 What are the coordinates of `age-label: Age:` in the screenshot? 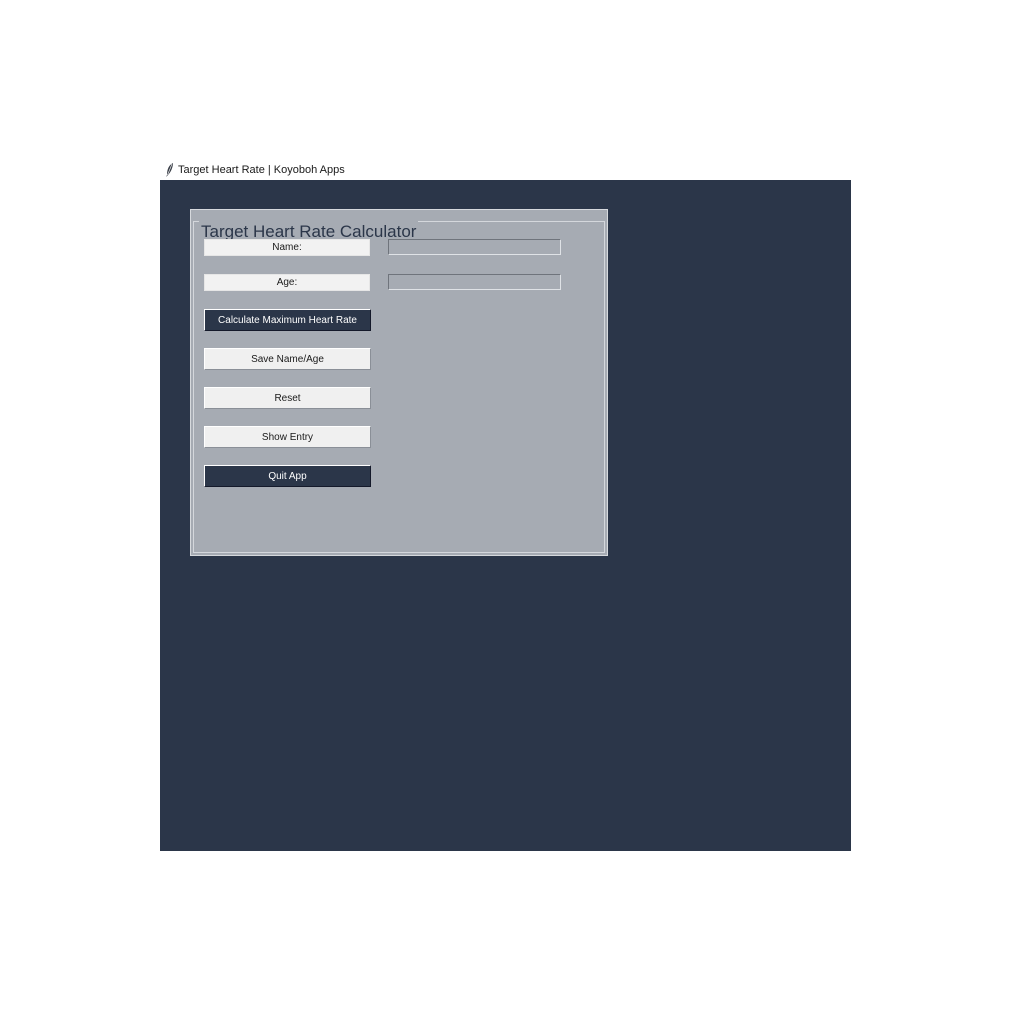 It's located at (287, 282).